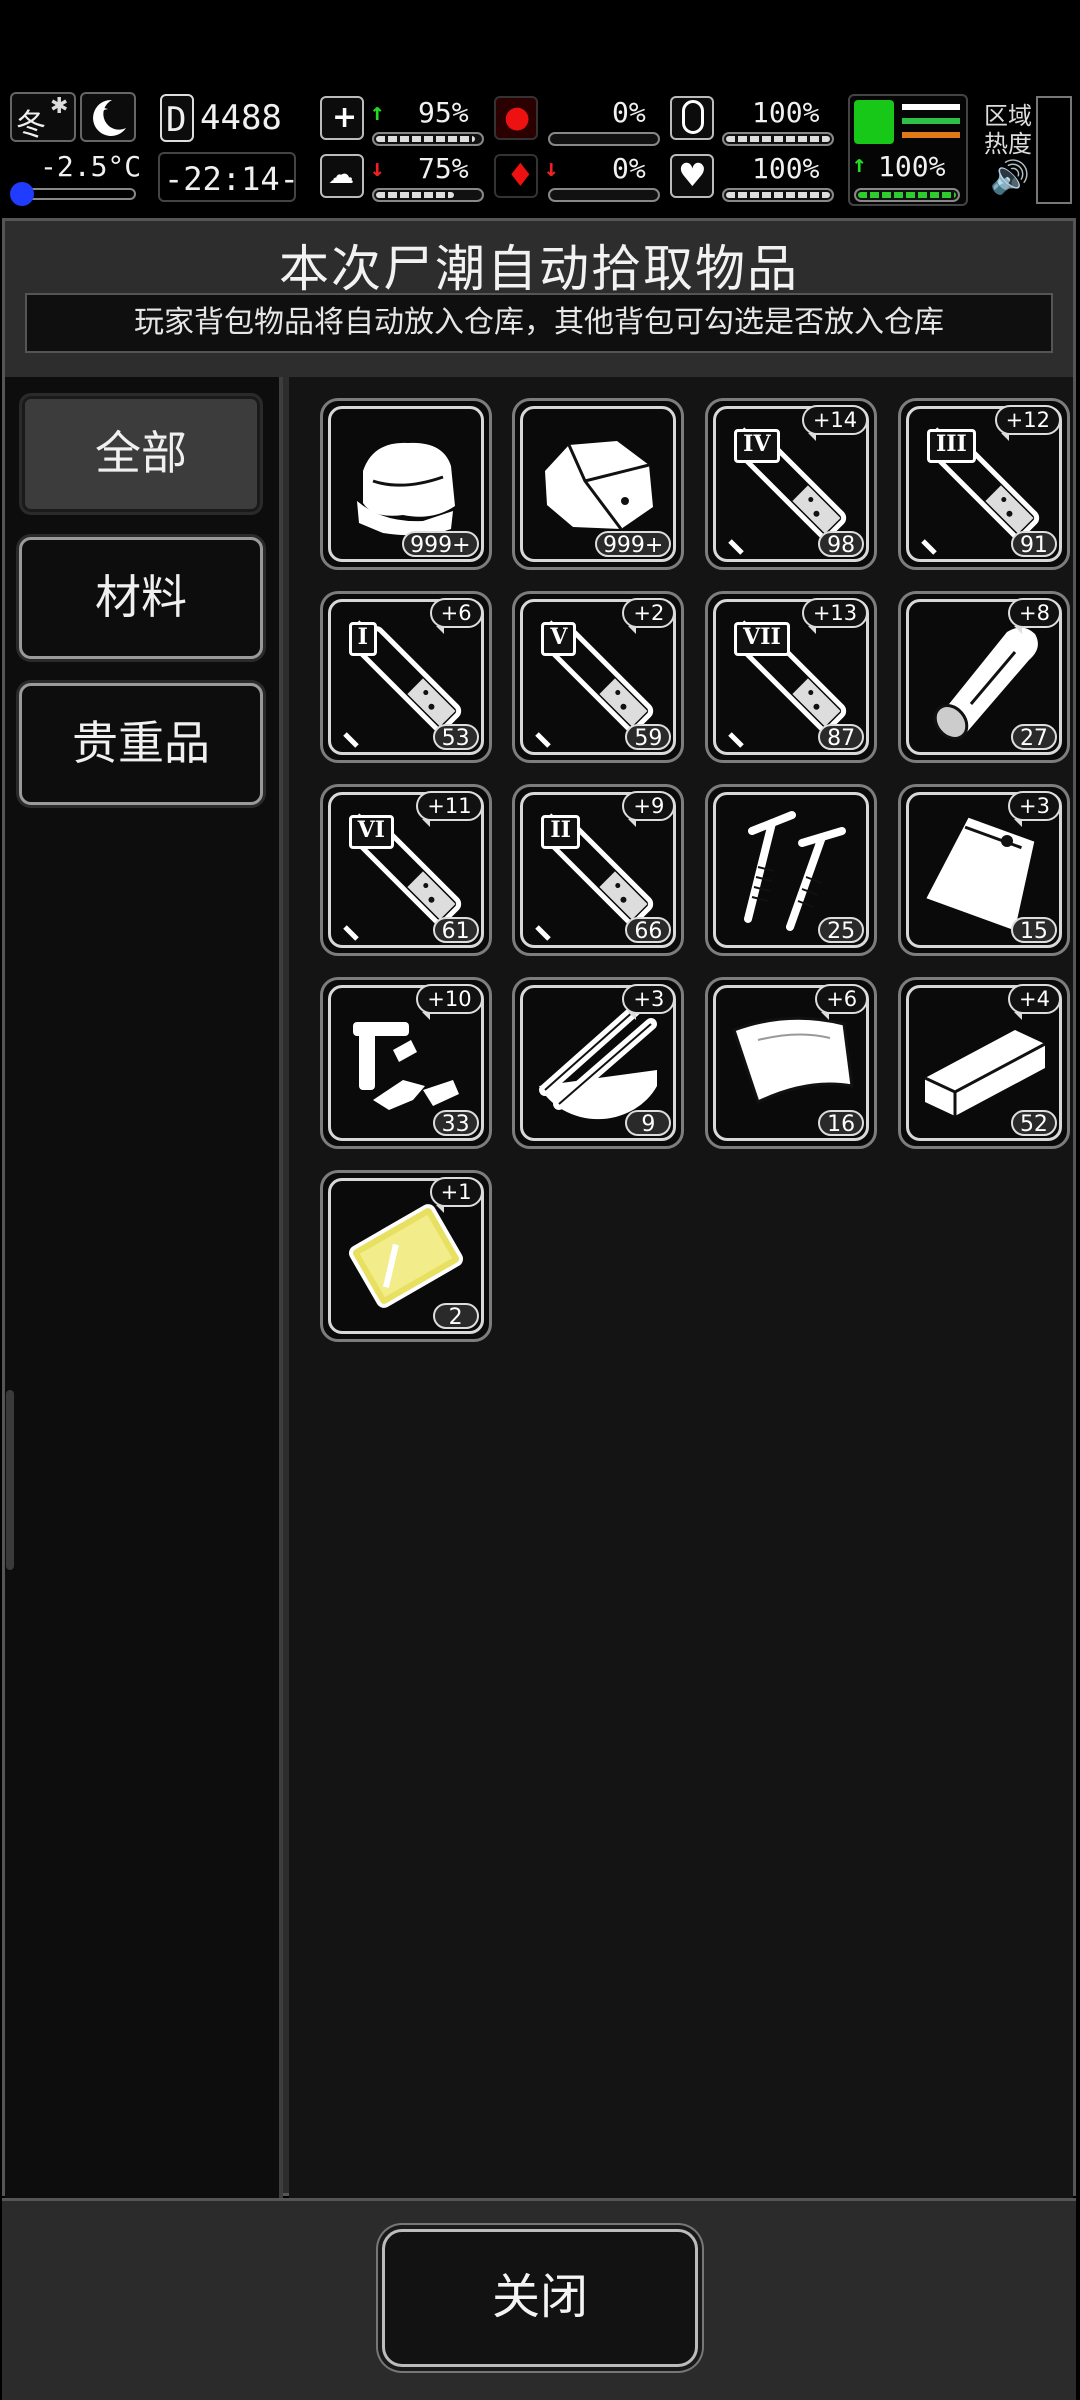 Image resolution: width=1080 pixels, height=2400 pixels. I want to click on item-slot: +3 9, so click(598, 1062).